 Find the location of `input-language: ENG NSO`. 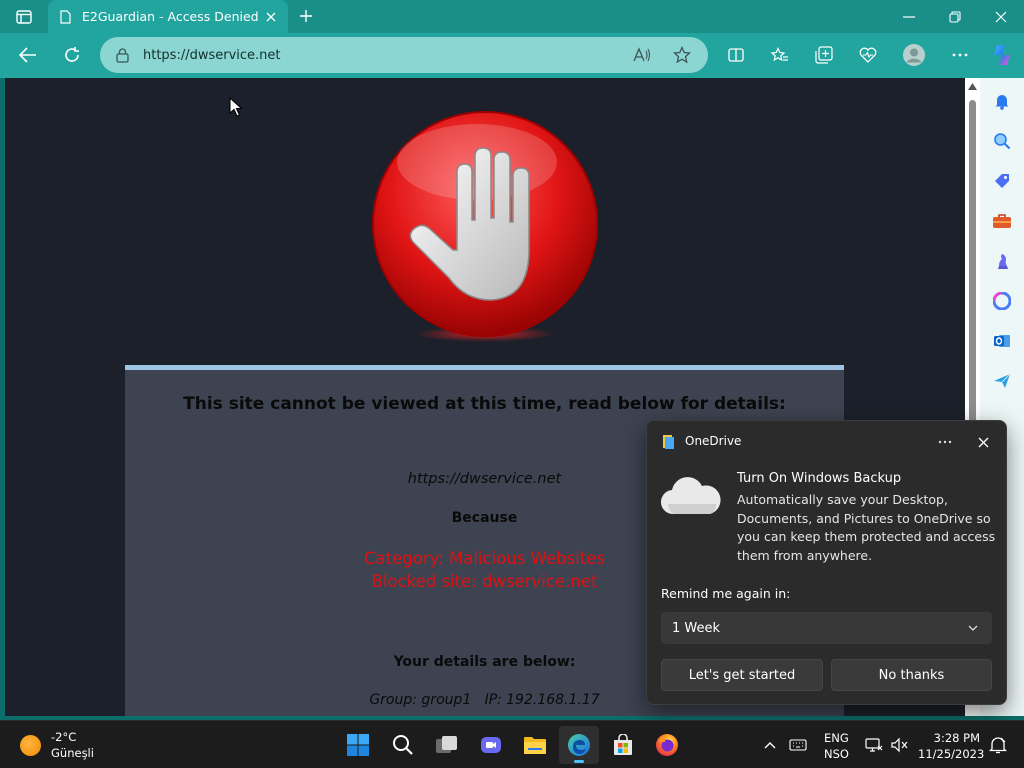

input-language: ENG NSO is located at coordinates (836, 746).